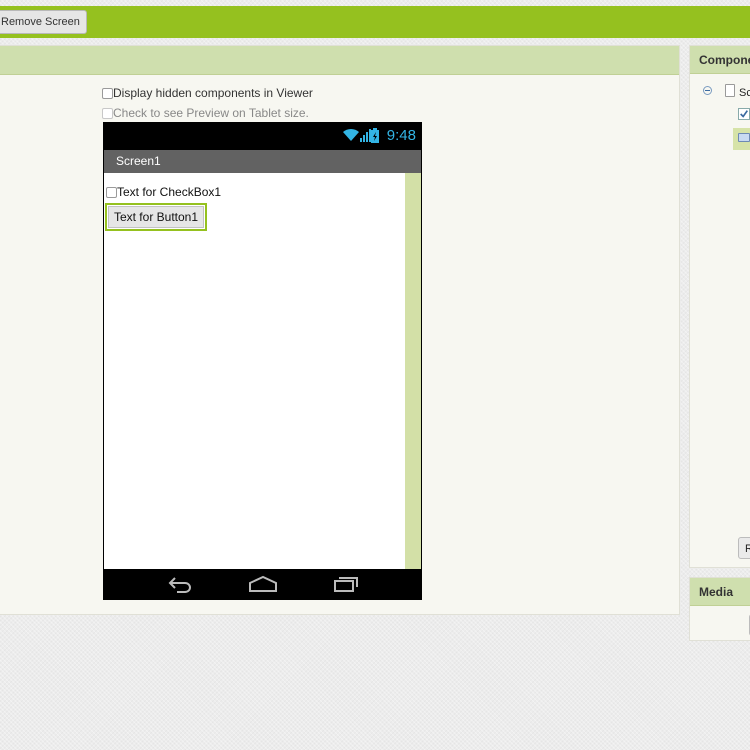 This screenshot has height=750, width=750. Describe the element at coordinates (347, 584) in the screenshot. I see `recent-apps-icon` at that location.